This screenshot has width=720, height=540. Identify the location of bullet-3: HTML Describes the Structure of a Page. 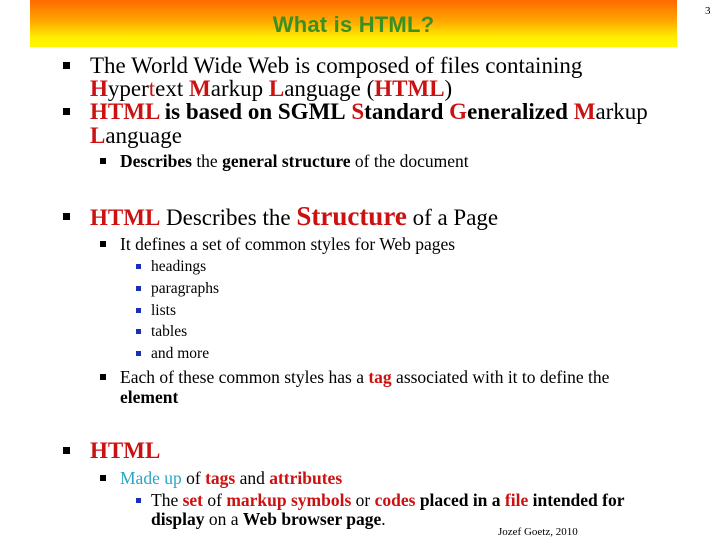
(294, 216).